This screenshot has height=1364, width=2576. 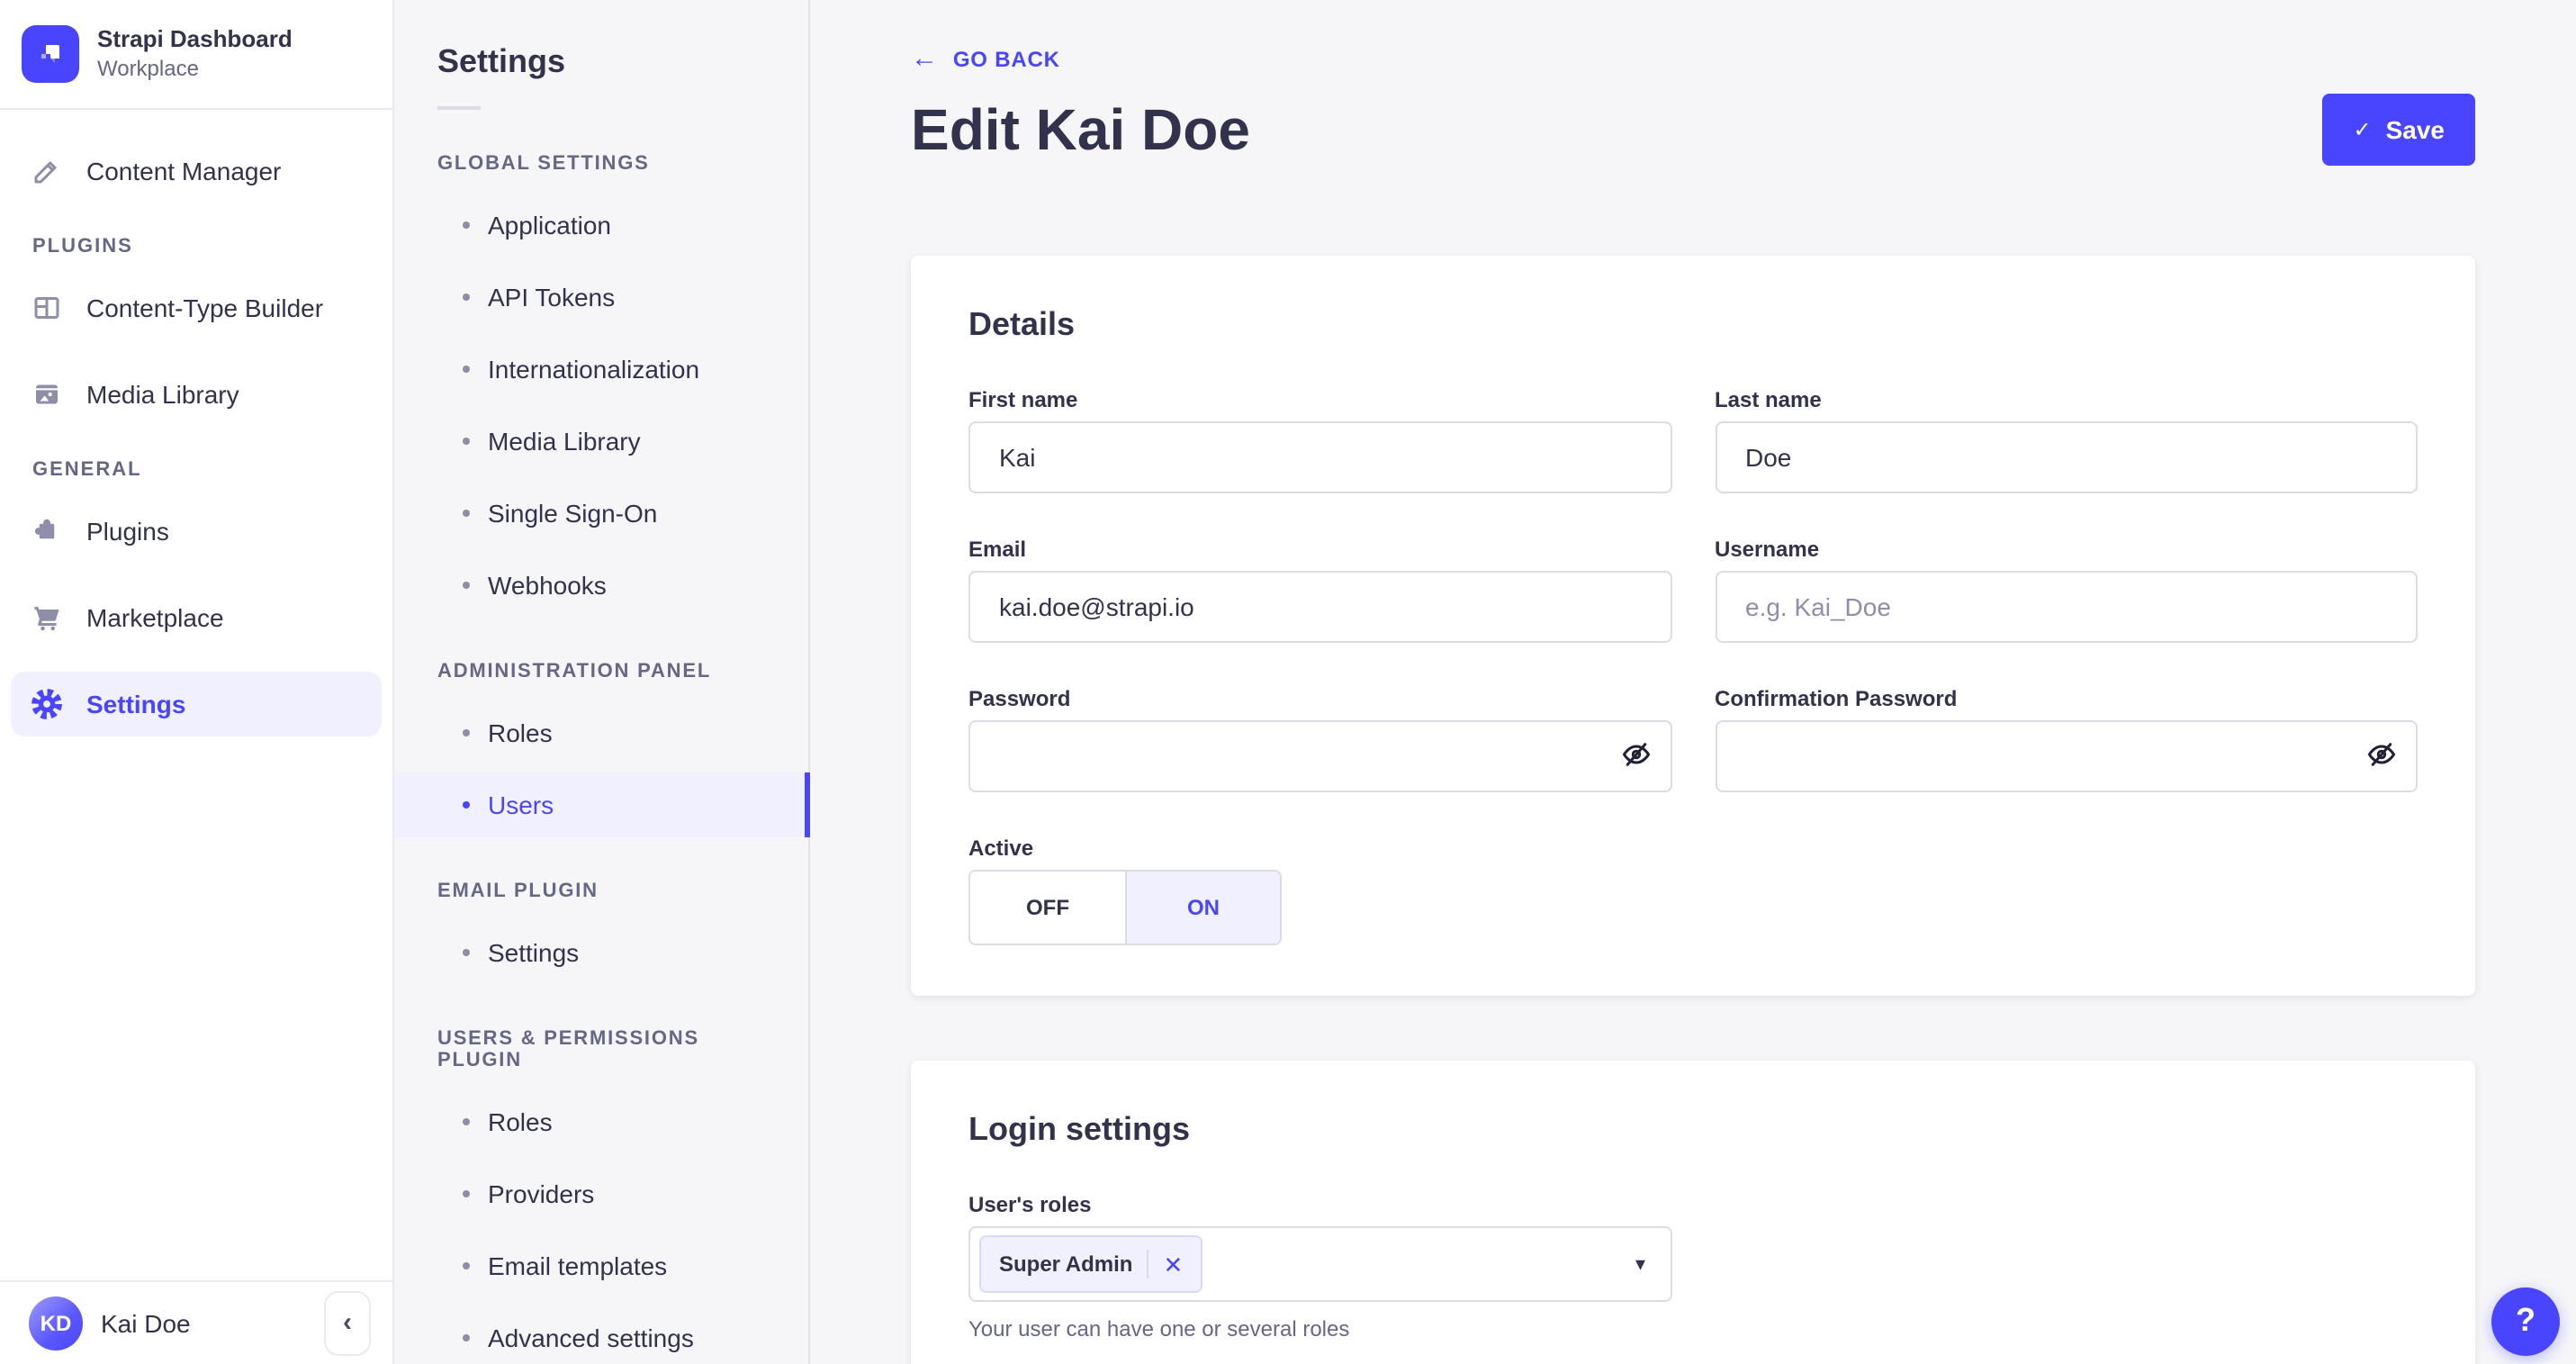 I want to click on subnav-item-api-tokens: API Tokens, so click(x=601, y=297).